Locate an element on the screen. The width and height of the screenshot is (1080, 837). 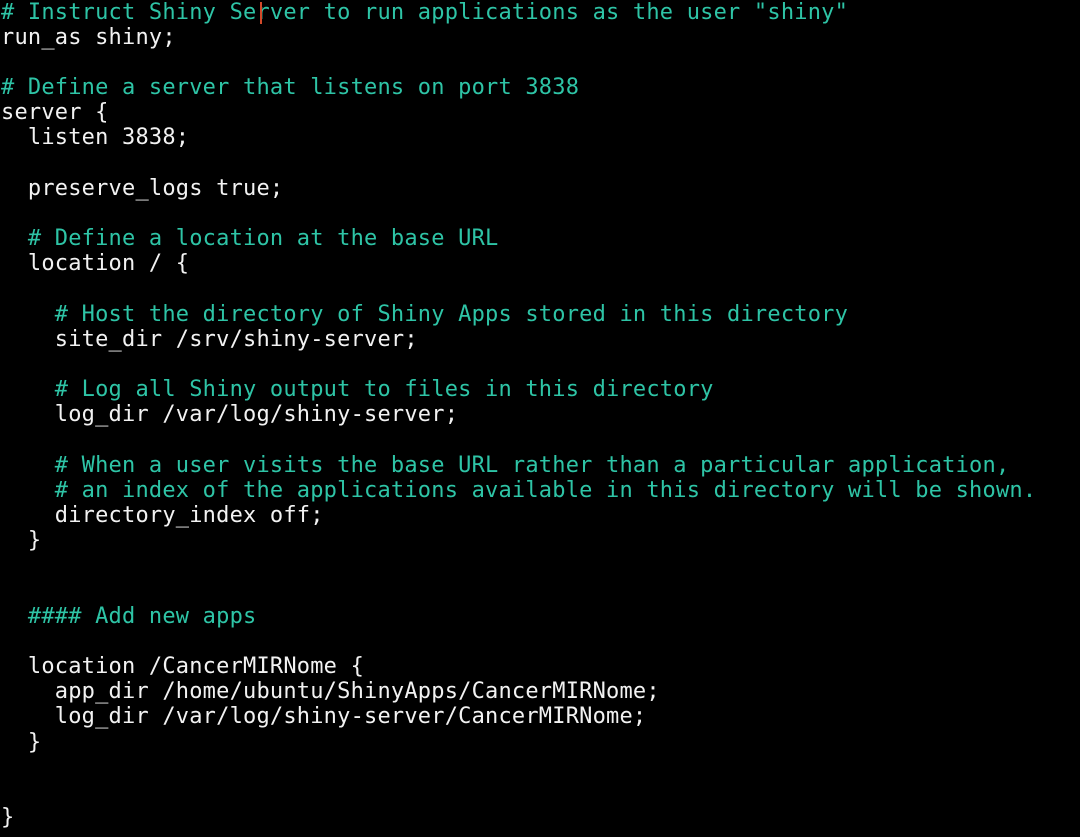
code-line-8: preserve_logs true; is located at coordinates (142, 188).